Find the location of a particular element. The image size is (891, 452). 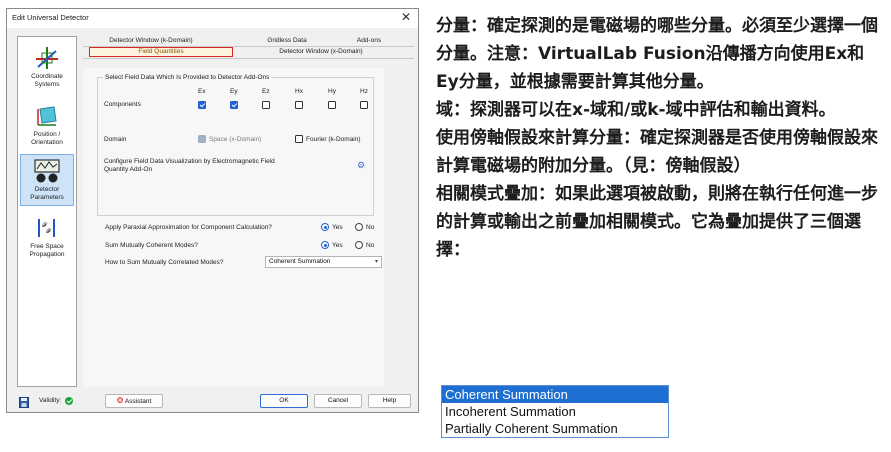

component-label-hx: Hx is located at coordinates (299, 91).